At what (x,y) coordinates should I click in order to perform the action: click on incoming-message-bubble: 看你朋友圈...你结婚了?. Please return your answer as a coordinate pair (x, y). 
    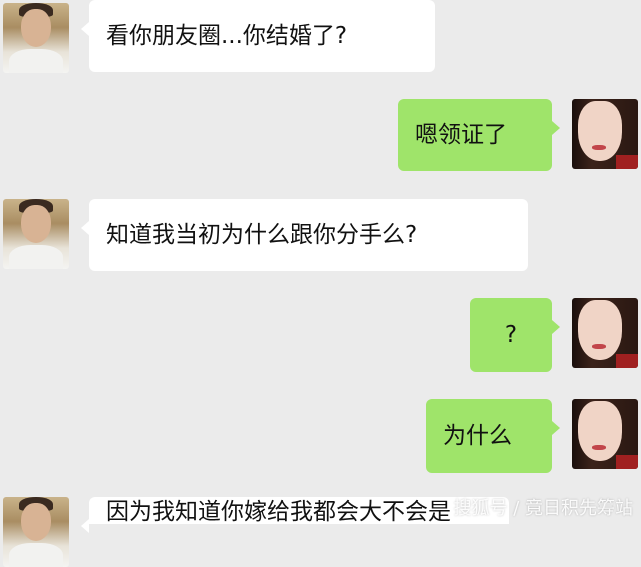
    Looking at the image, I should click on (258, 36).